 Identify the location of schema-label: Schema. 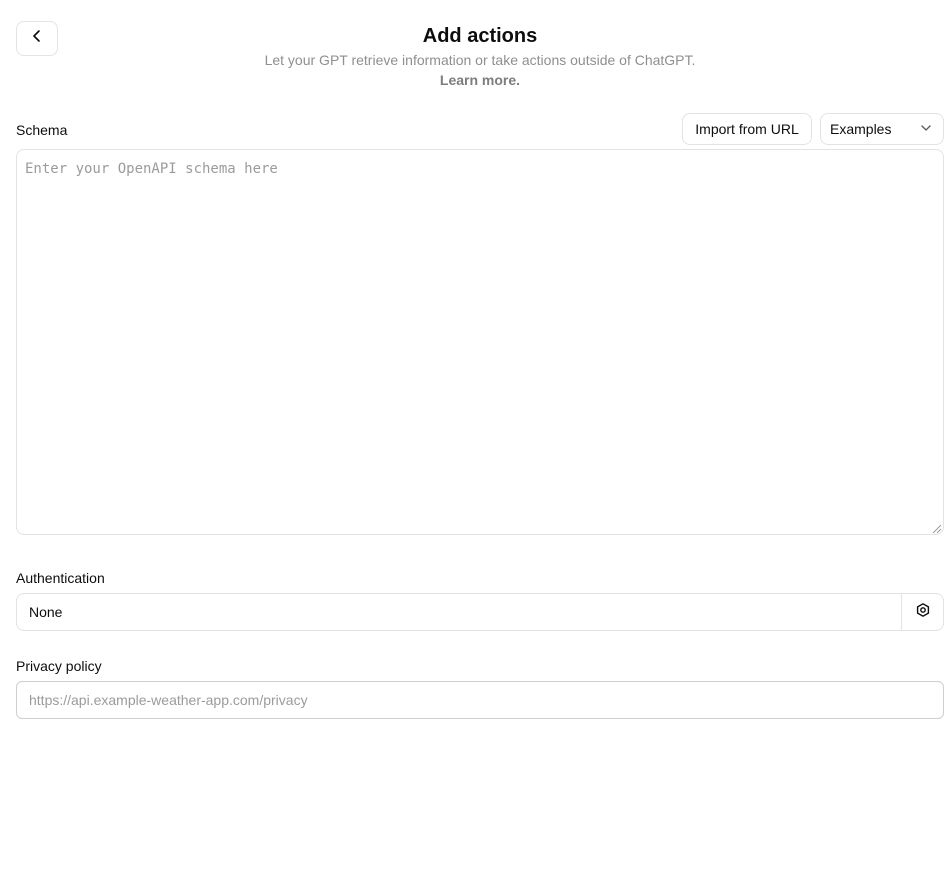
(42, 130).